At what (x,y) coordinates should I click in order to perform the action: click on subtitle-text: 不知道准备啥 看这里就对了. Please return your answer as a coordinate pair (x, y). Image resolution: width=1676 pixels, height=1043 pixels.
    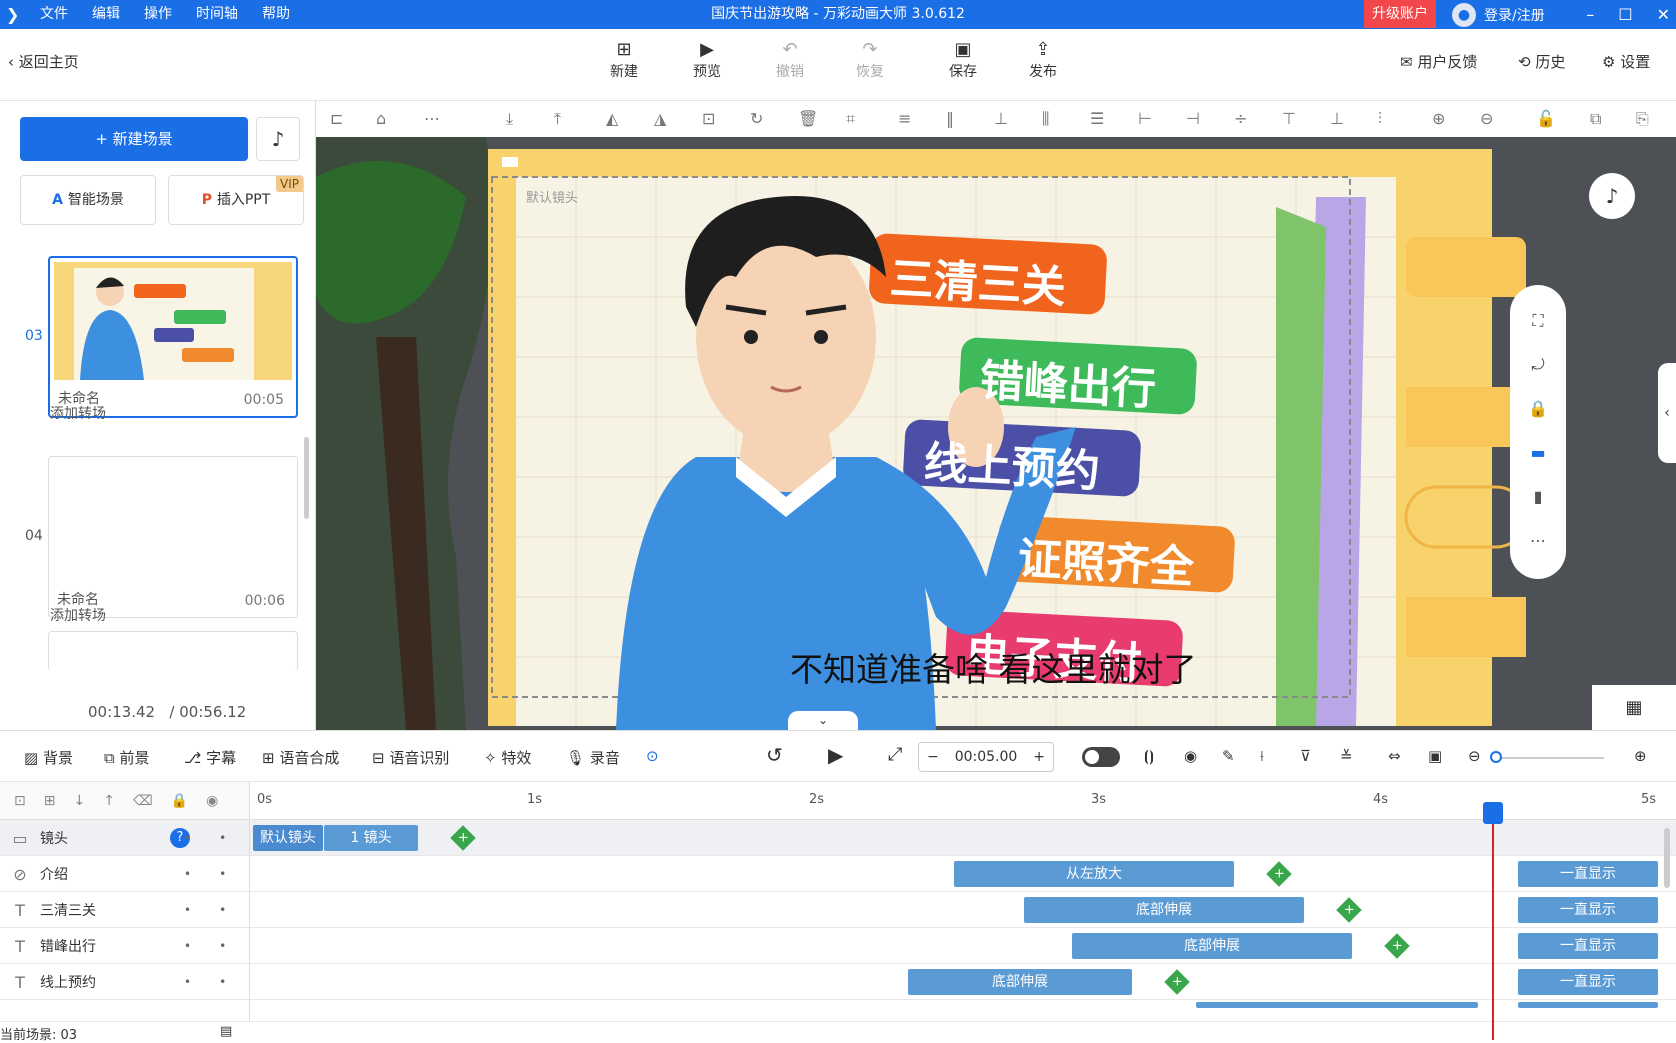
    Looking at the image, I should click on (993, 667).